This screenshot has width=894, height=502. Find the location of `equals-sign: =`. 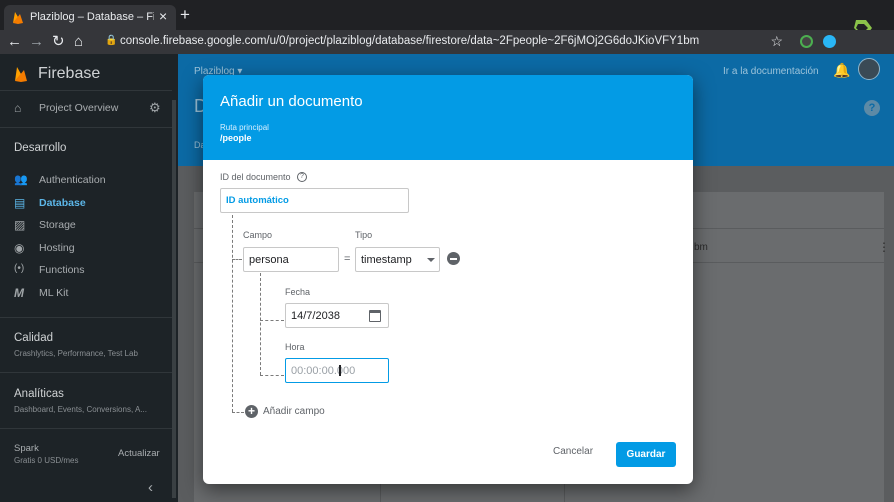

equals-sign: = is located at coordinates (347, 259).